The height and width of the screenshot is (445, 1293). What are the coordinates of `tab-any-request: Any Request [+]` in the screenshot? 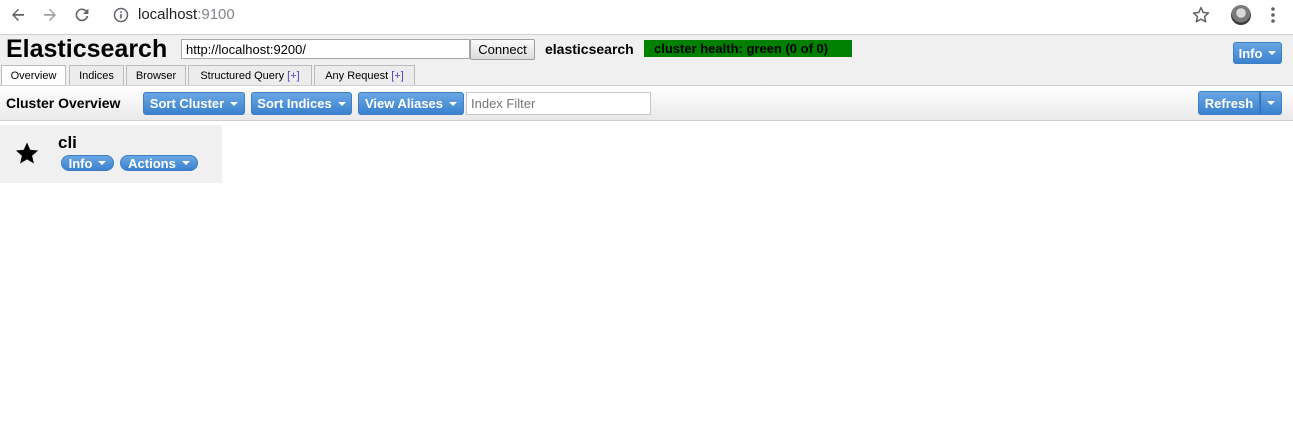 It's located at (364, 75).